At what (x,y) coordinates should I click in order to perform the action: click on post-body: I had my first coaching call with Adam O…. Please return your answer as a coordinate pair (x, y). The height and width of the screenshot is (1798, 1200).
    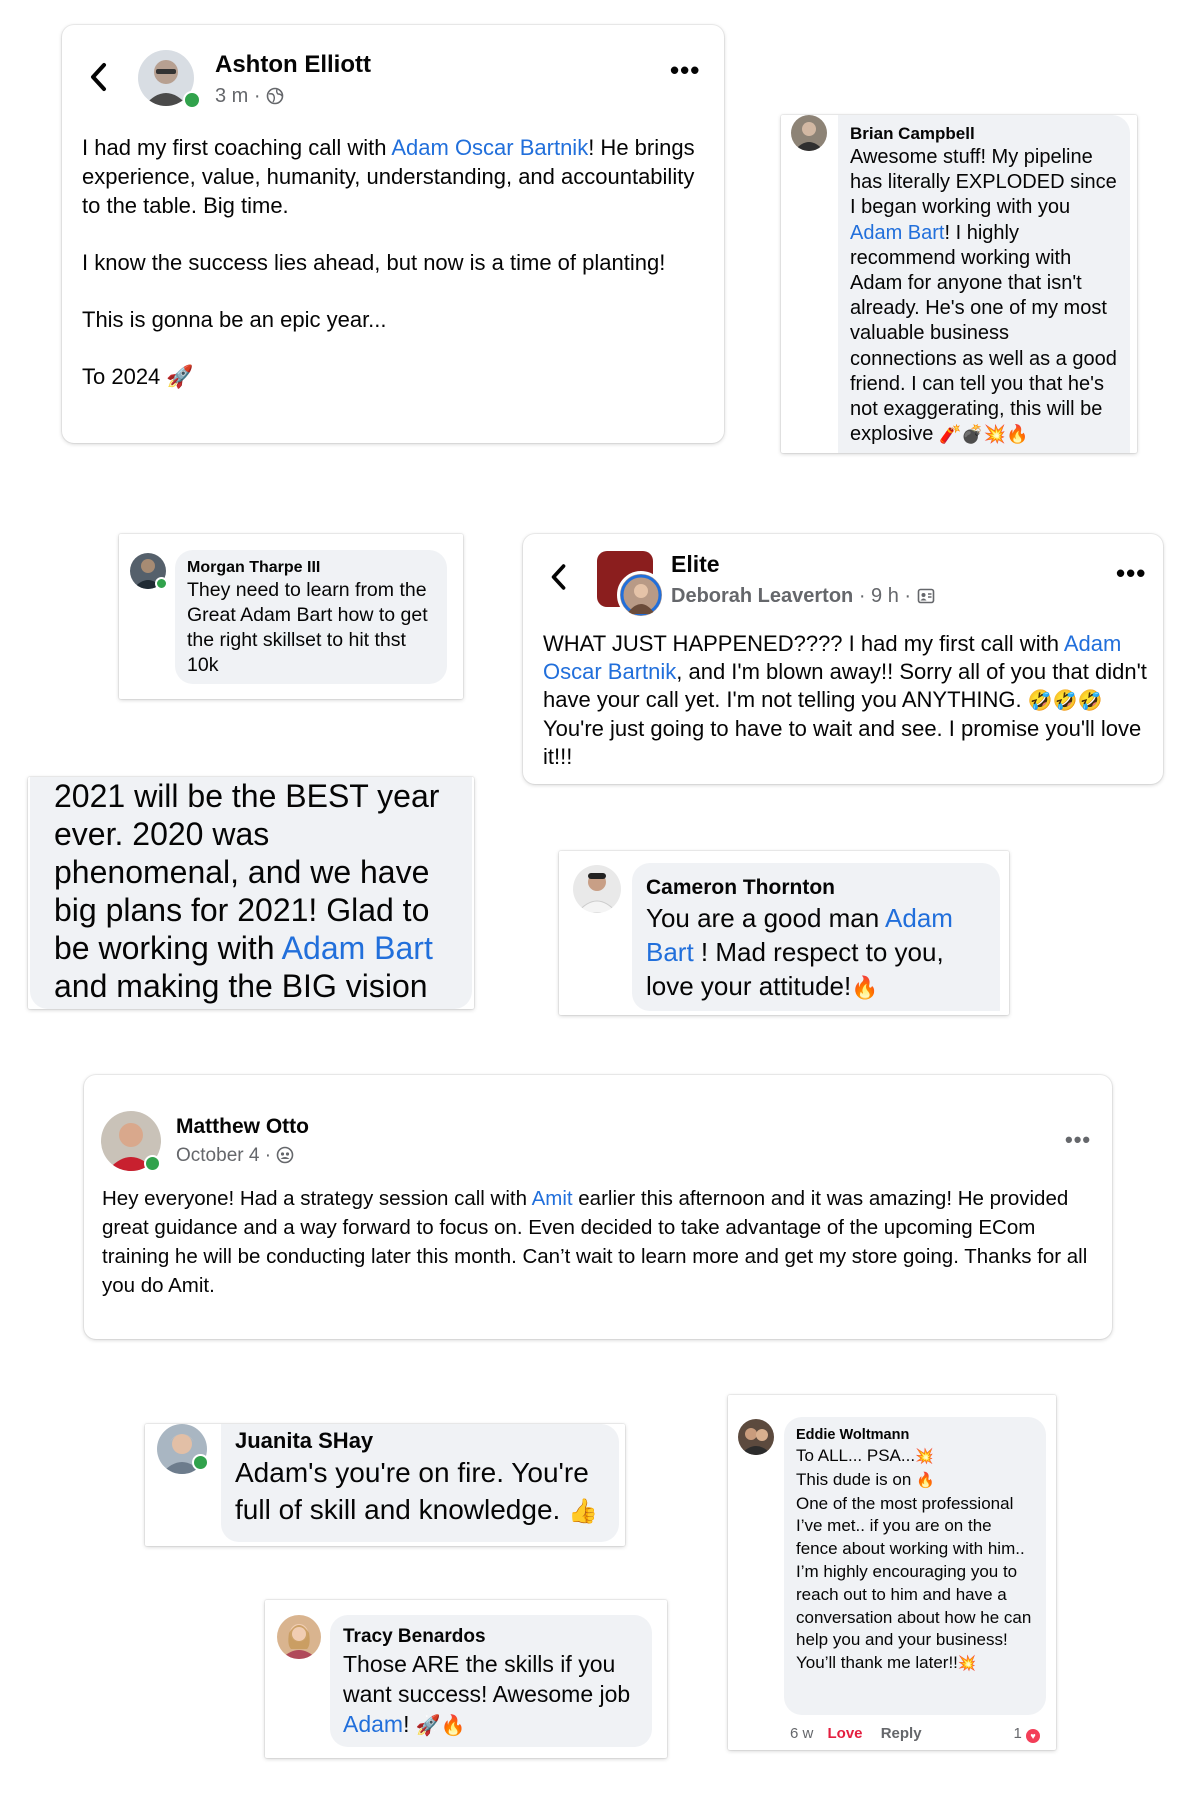
    Looking at the image, I should click on (392, 262).